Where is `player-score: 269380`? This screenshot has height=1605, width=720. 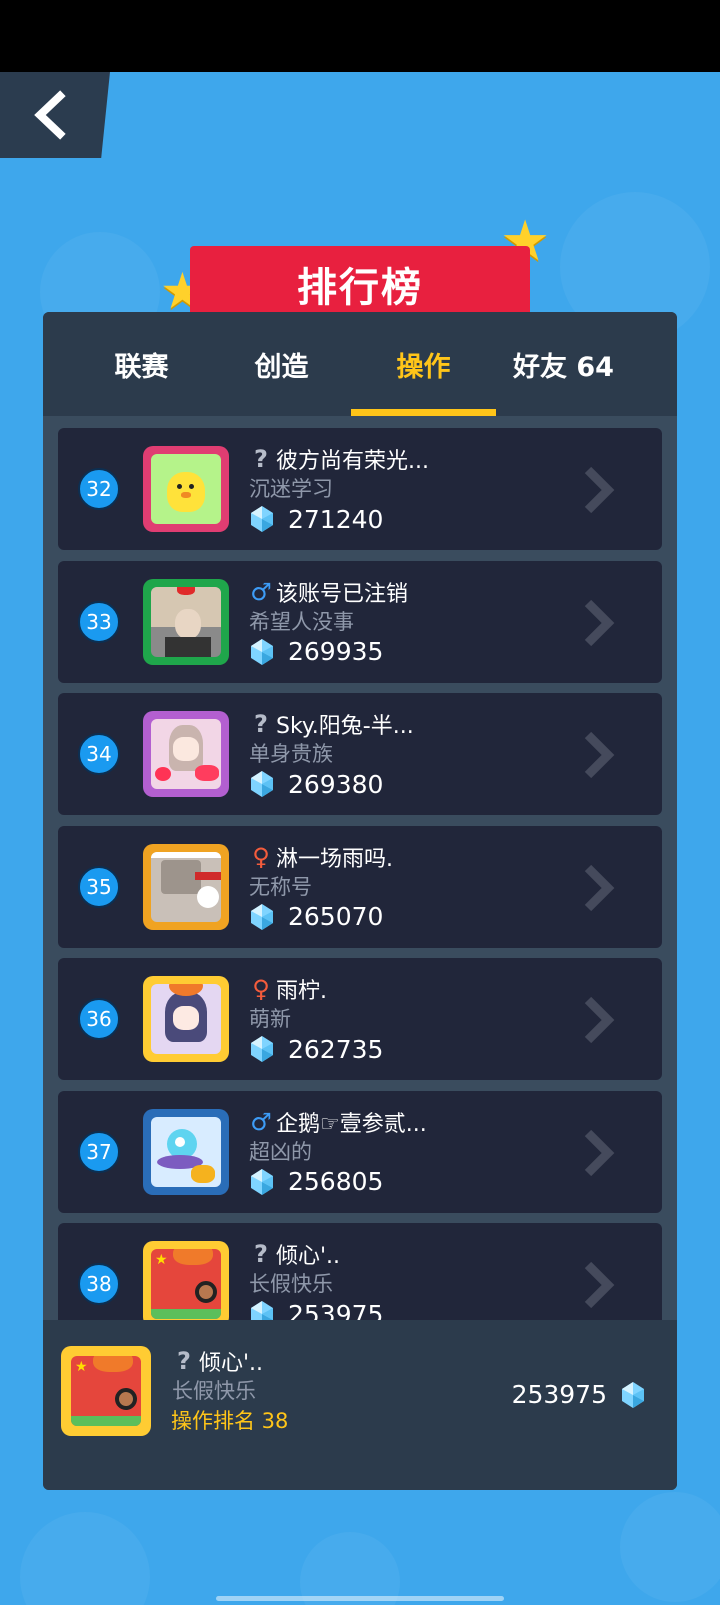 player-score: 269380 is located at coordinates (336, 784).